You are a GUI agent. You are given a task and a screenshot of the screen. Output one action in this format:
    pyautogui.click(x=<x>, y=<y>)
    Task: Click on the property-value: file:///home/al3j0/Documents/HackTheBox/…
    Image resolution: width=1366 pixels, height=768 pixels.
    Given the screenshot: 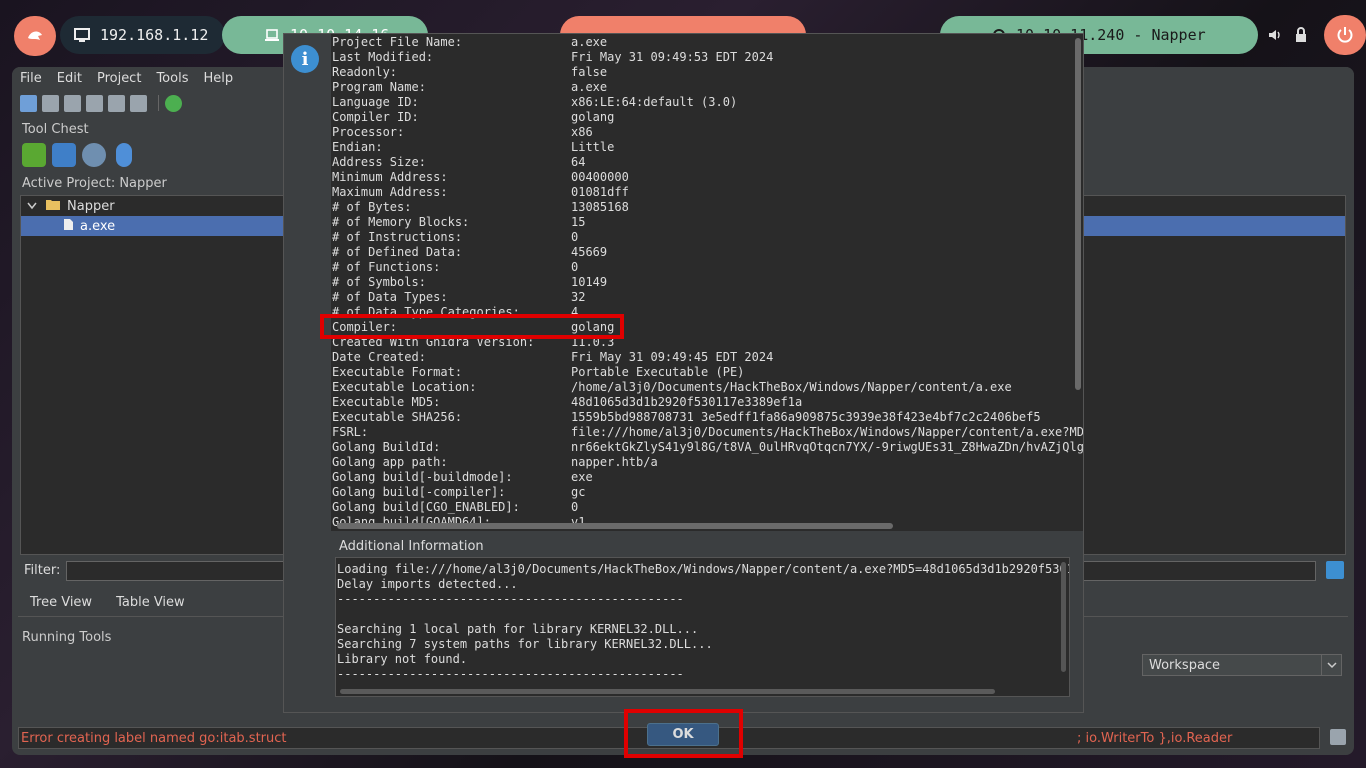 What is the action you would take?
    pyautogui.click(x=827, y=432)
    